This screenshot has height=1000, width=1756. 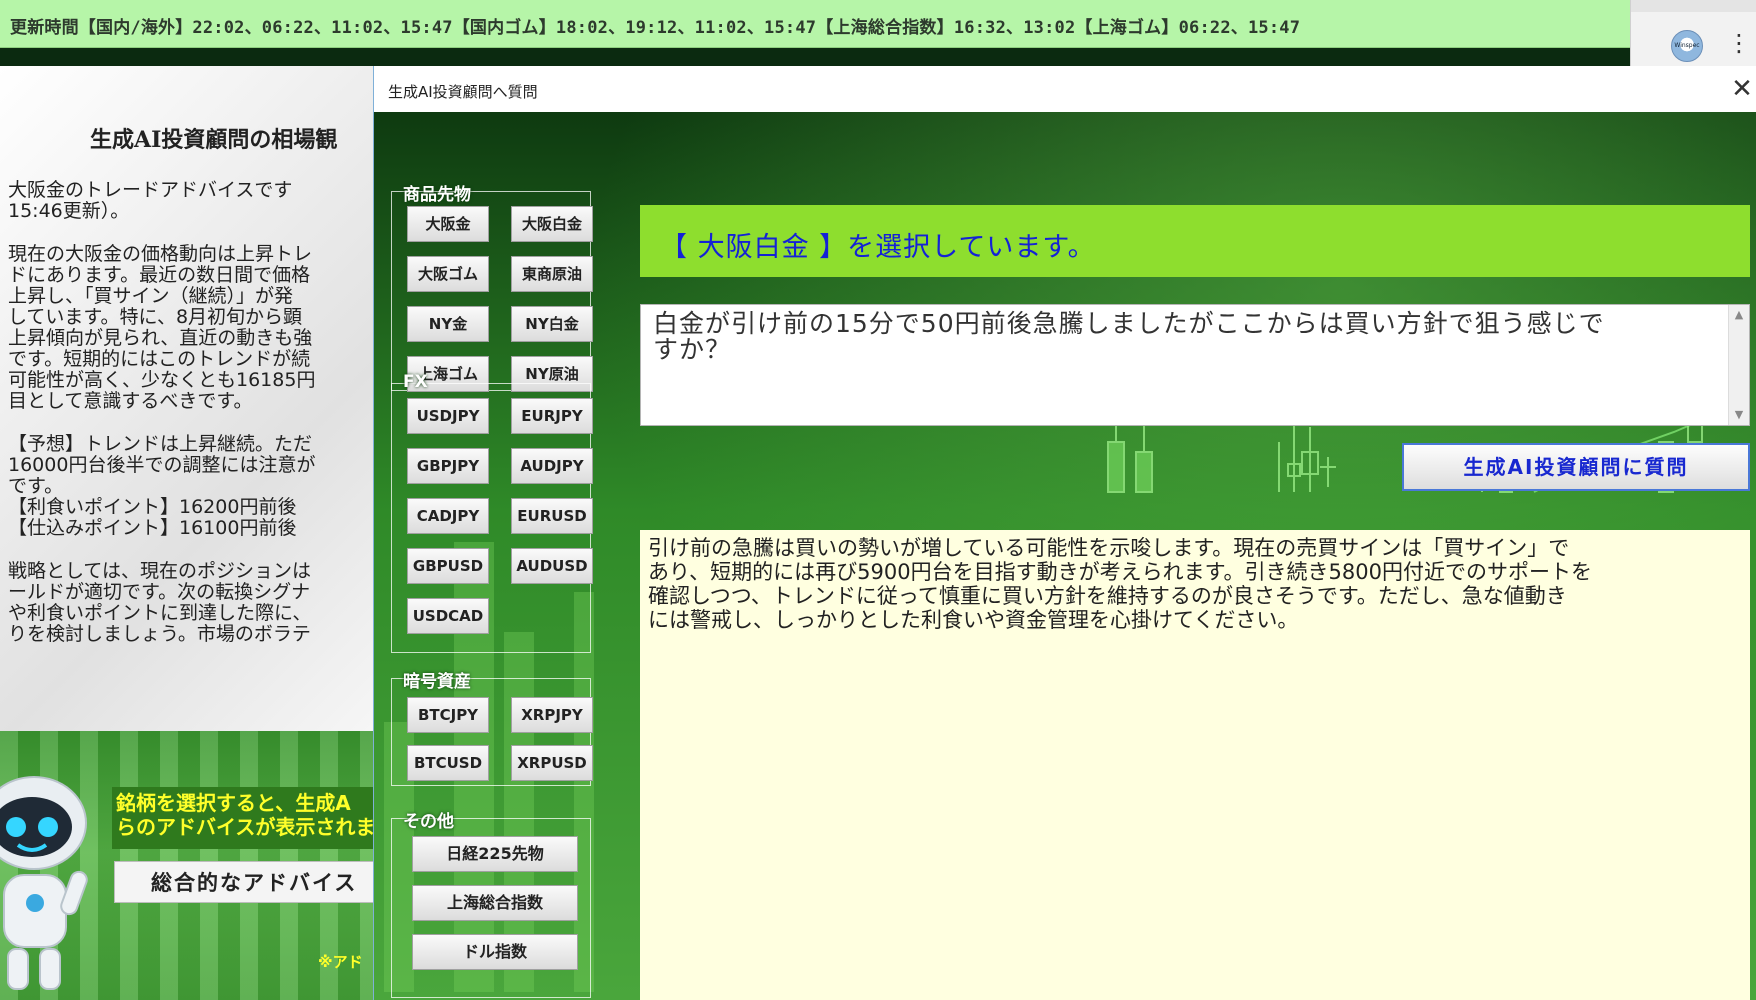 What do you see at coordinates (437, 682) in the screenshot?
I see `crypto-group-label: 暗号資産` at bounding box center [437, 682].